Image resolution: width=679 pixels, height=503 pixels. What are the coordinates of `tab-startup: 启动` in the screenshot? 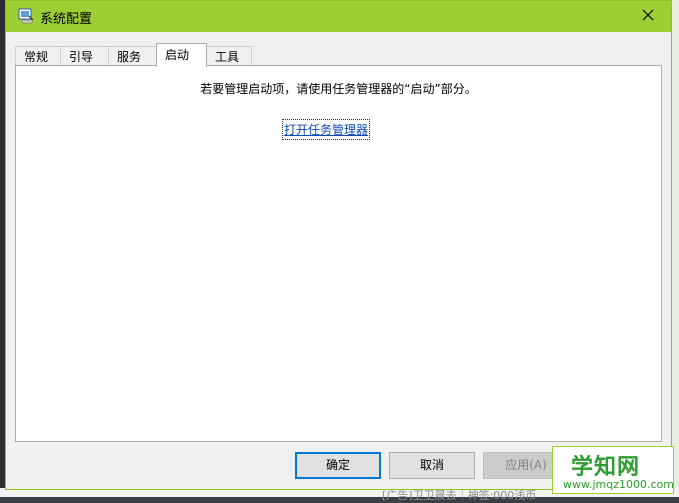 It's located at (181, 55).